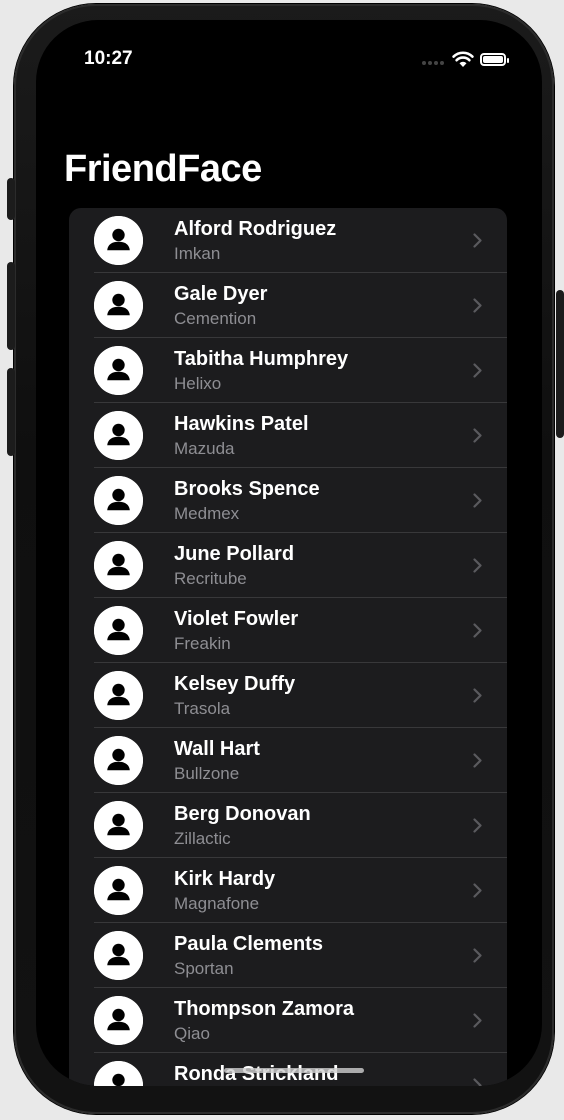  What do you see at coordinates (463, 59) in the screenshot?
I see `wifi-icon` at bounding box center [463, 59].